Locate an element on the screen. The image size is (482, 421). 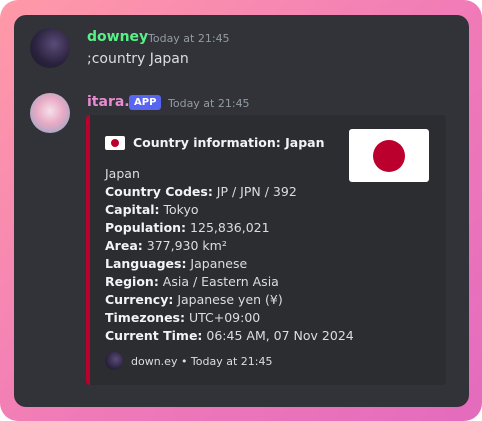
field-label: Languages: is located at coordinates (146, 263).